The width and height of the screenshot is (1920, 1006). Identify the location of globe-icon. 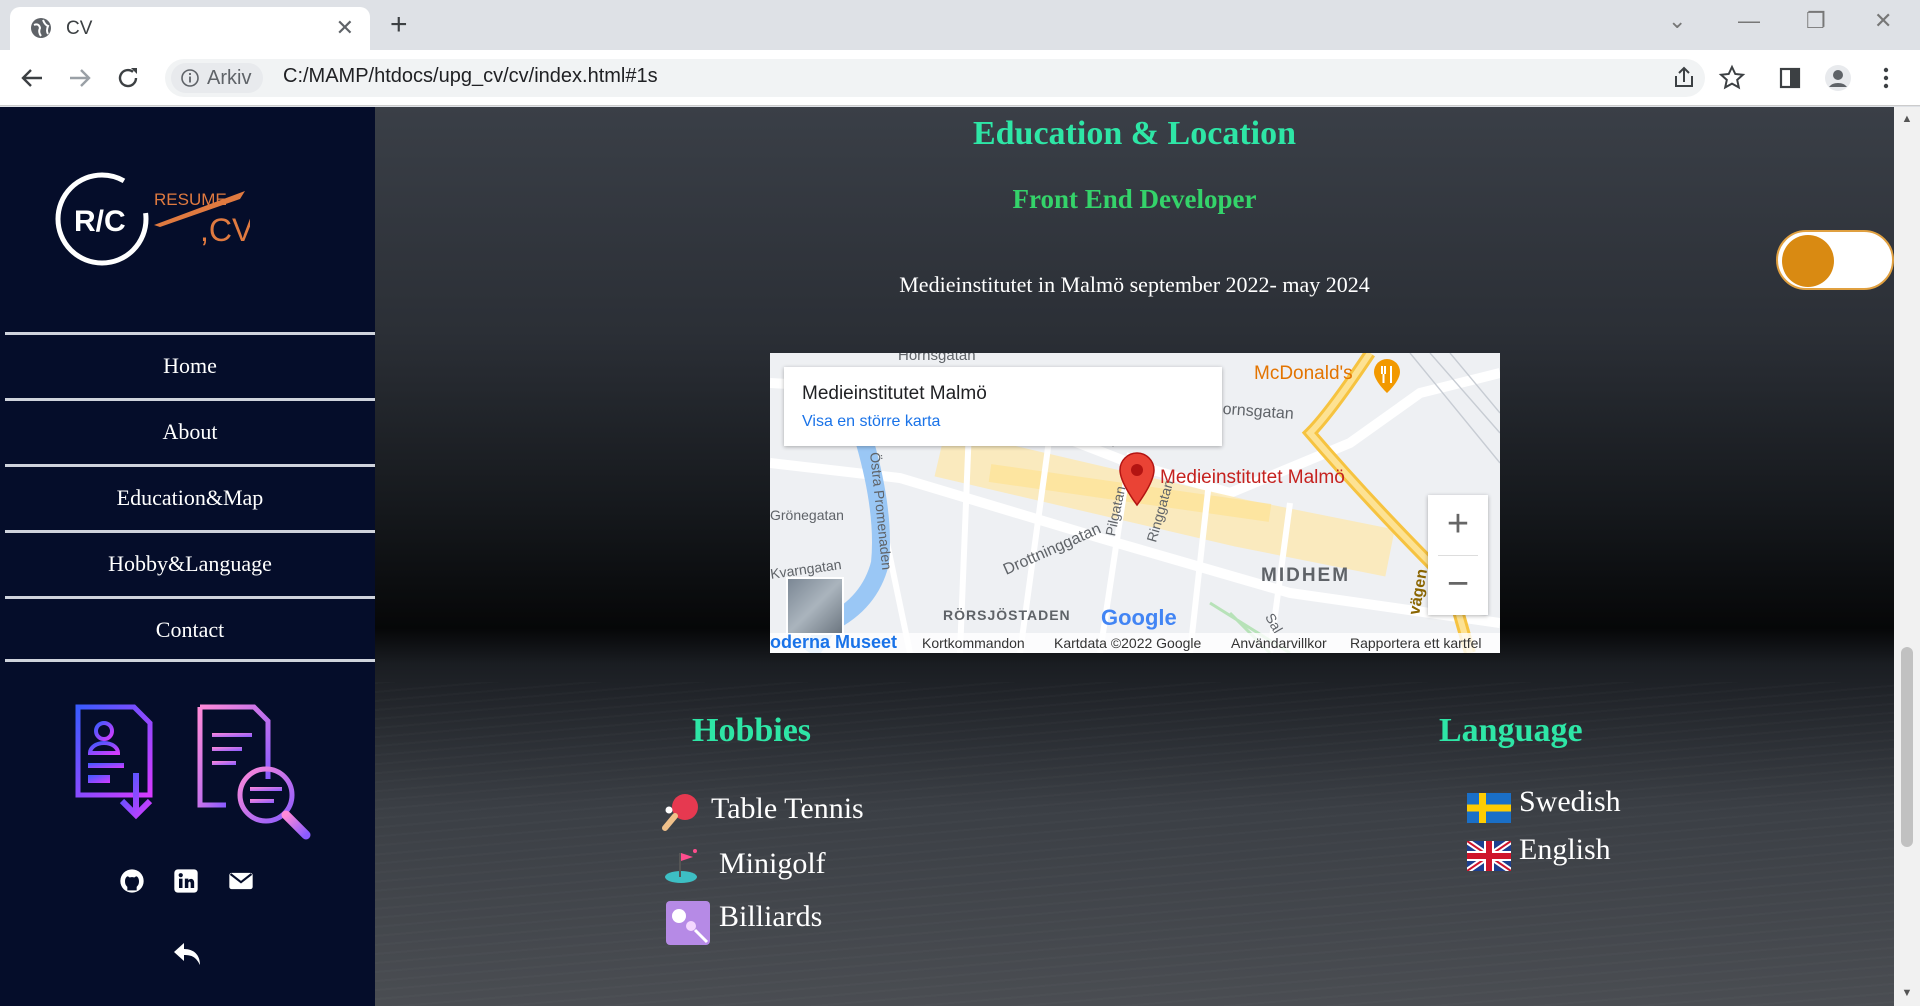
(41, 28).